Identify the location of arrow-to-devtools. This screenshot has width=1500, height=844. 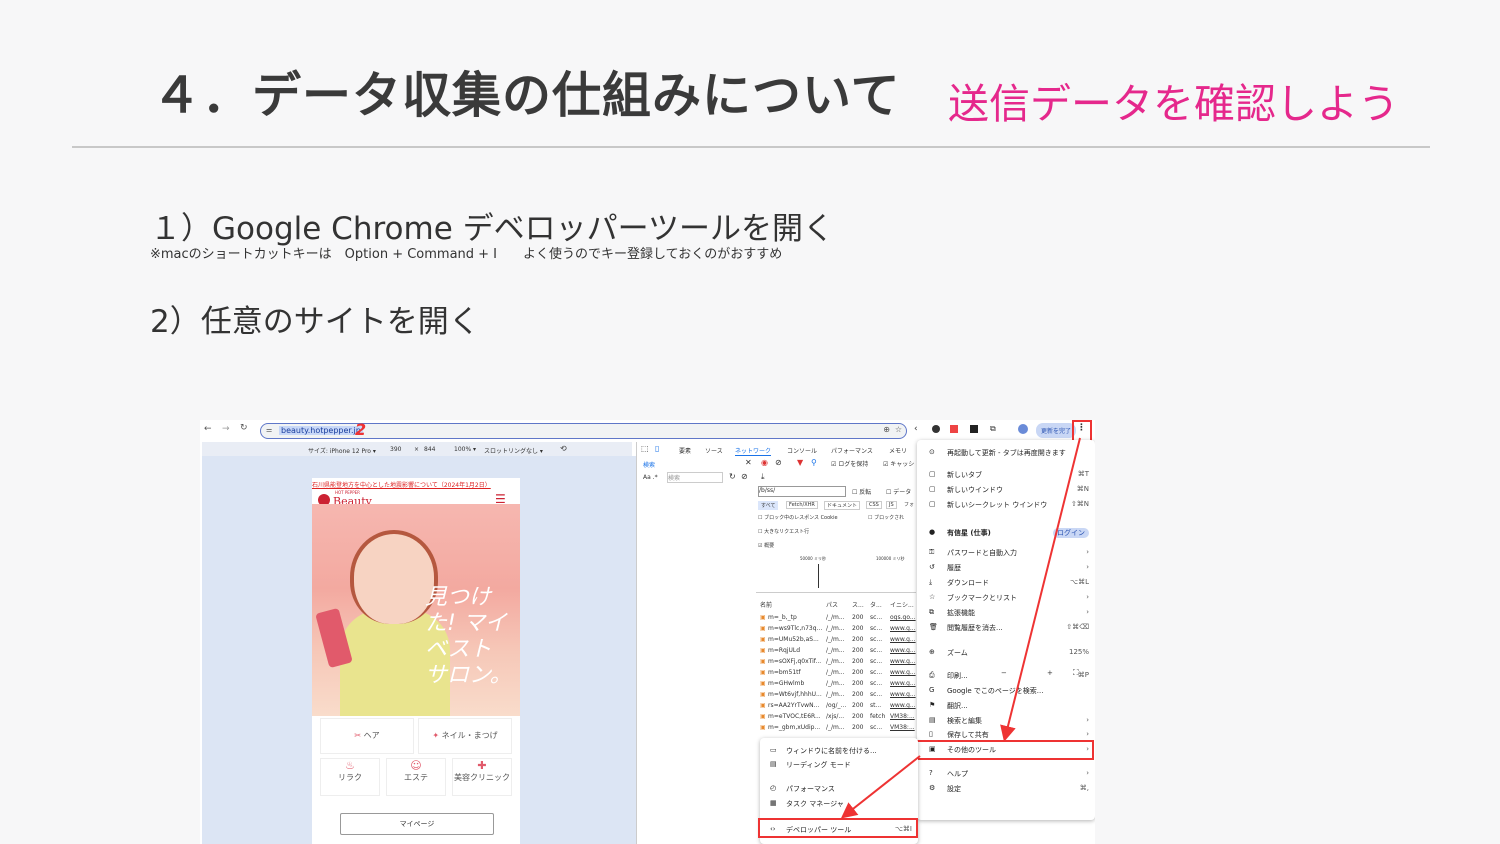
(880, 787).